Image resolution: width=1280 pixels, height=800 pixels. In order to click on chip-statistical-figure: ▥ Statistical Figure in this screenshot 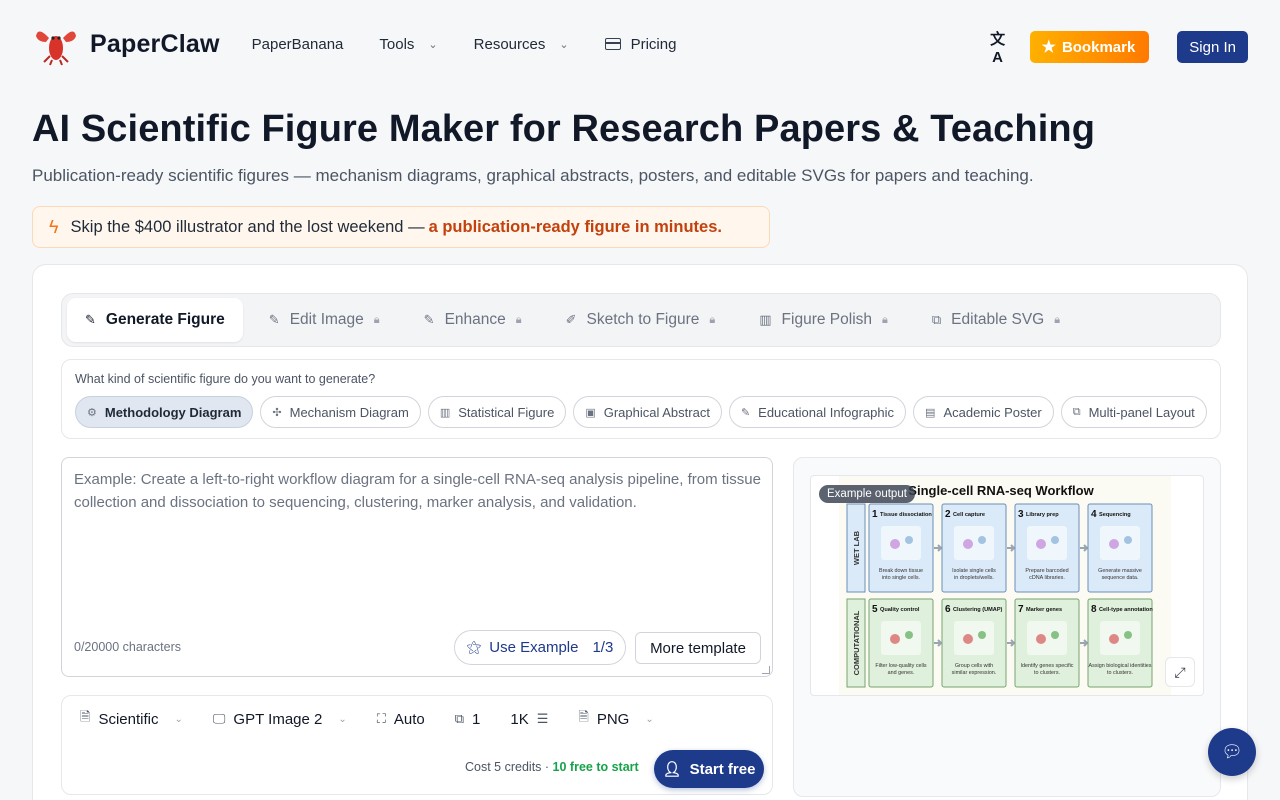, I will do `click(497, 412)`.